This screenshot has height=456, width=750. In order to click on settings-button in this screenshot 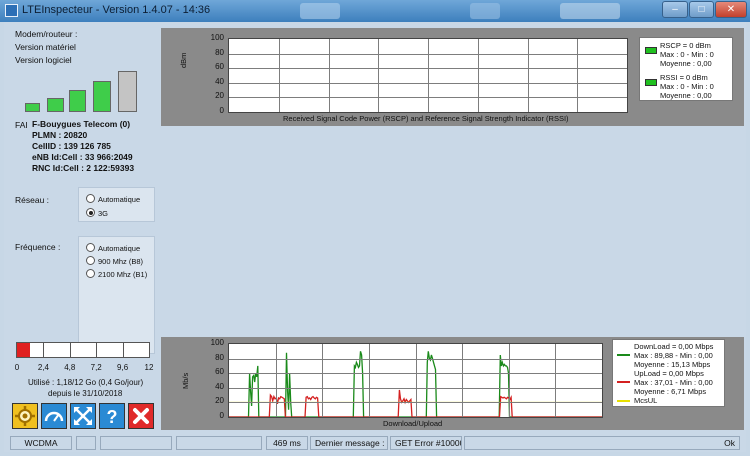, I will do `click(25, 416)`.